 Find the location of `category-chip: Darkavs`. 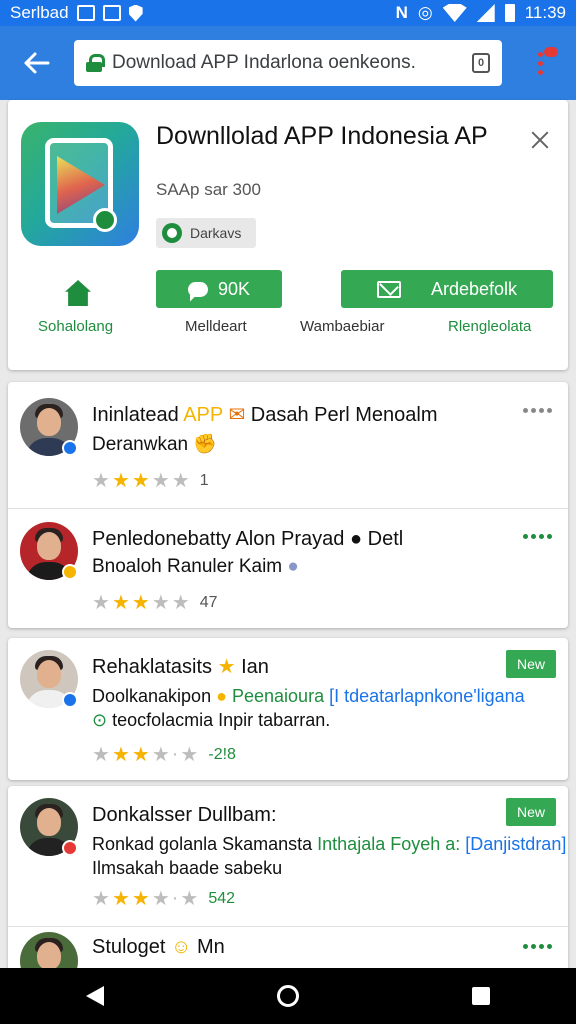

category-chip: Darkavs is located at coordinates (206, 233).